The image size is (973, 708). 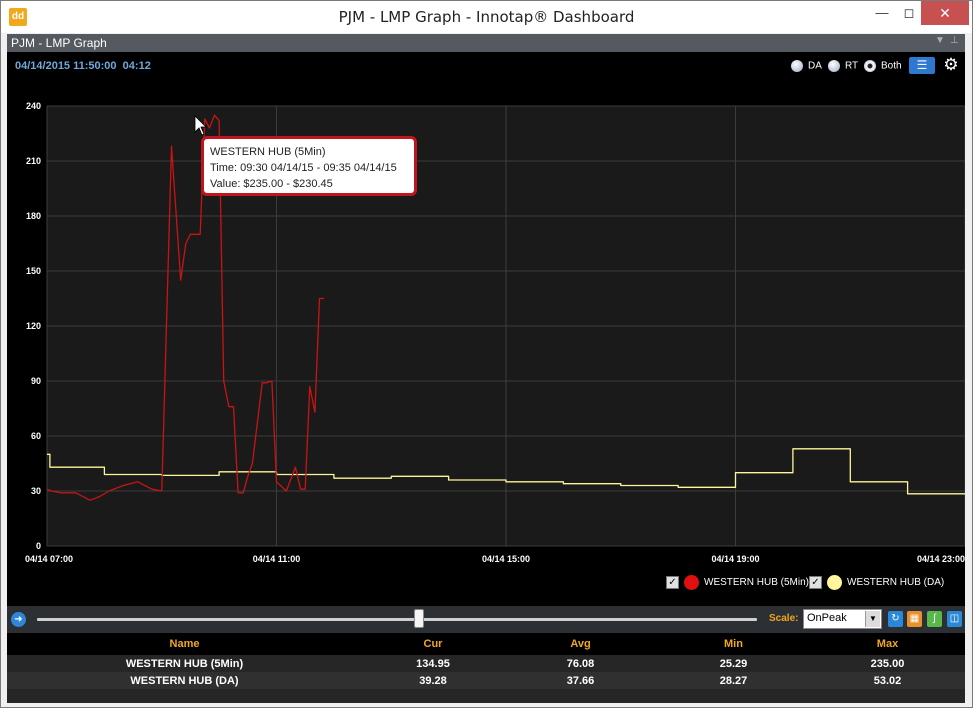 I want to click on table-row-empty, so click(x=486, y=696).